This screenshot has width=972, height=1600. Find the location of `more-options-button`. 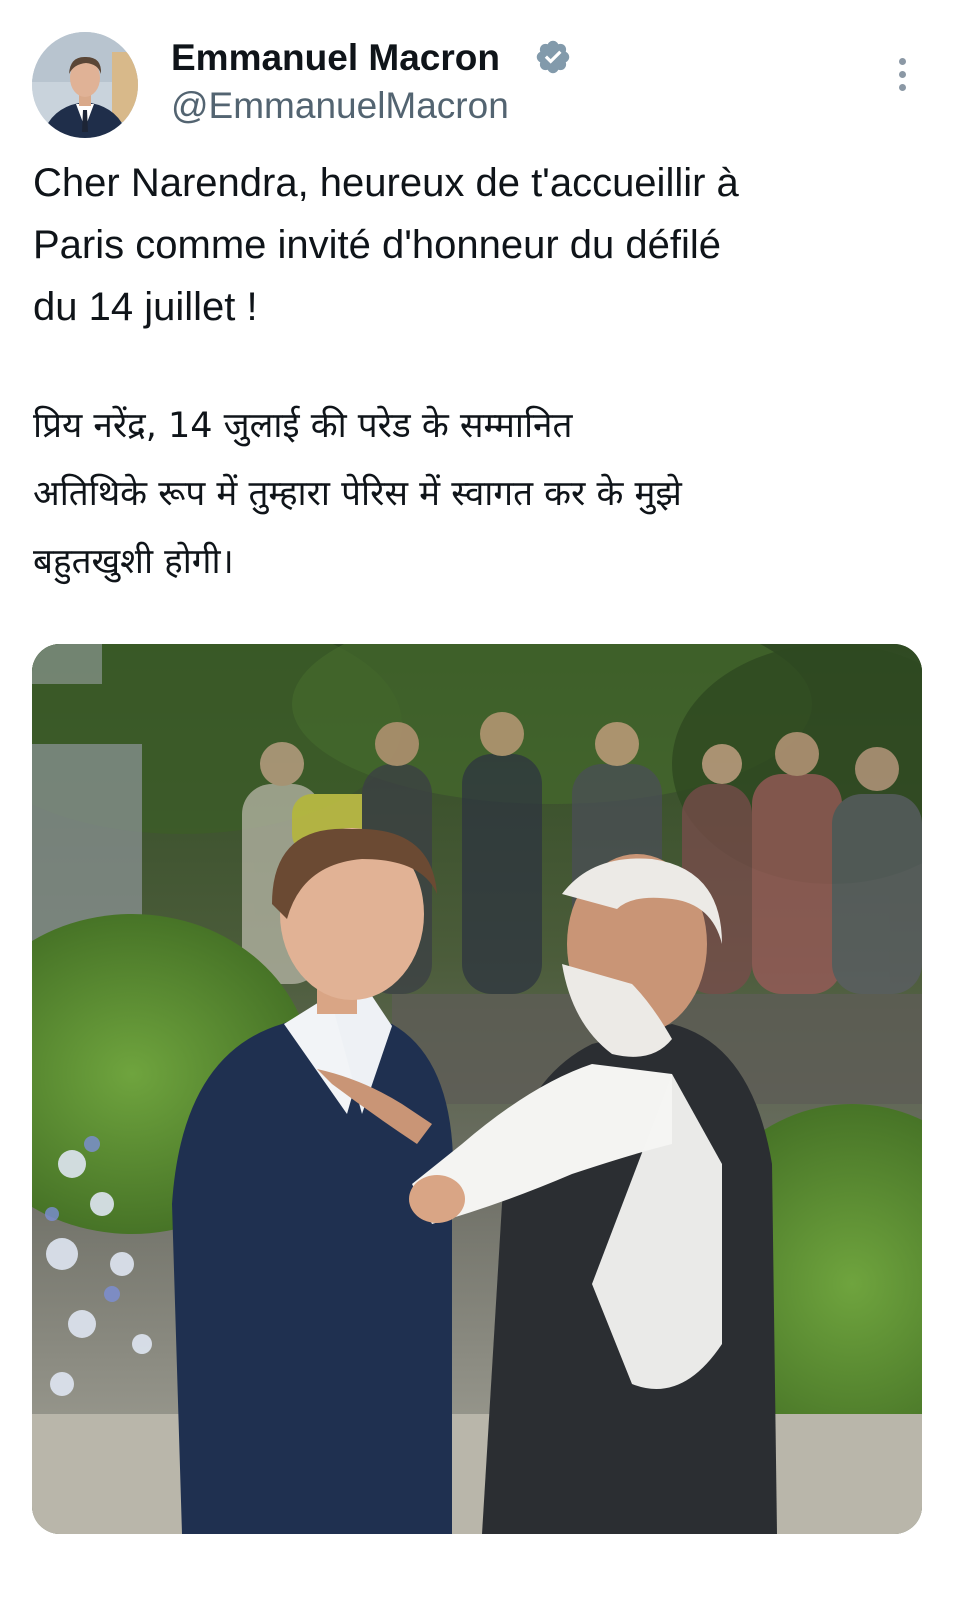

more-options-button is located at coordinates (902, 74).